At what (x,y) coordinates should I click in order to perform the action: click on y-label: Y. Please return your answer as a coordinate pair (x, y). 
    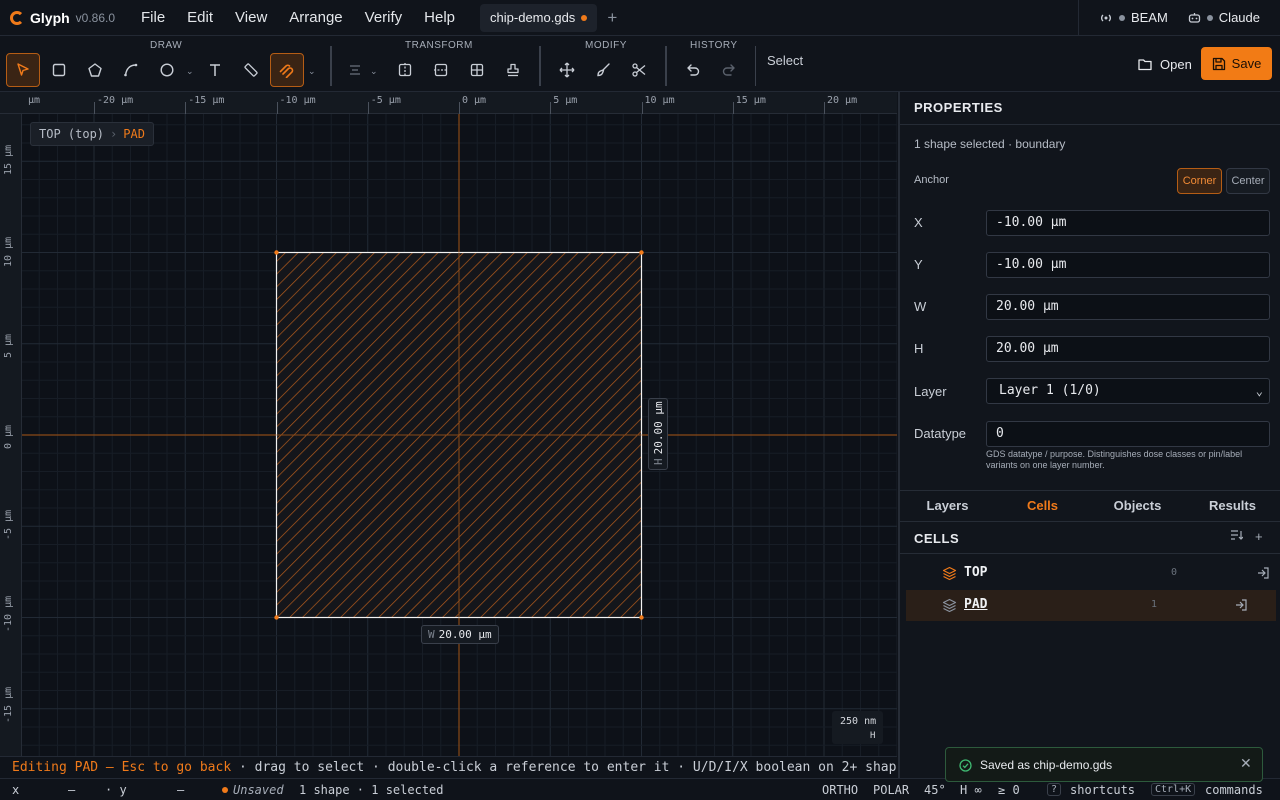
    Looking at the image, I should click on (918, 264).